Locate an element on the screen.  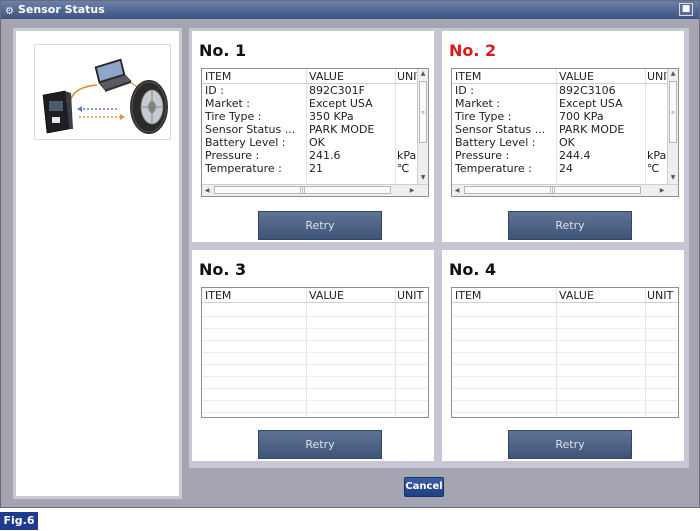
slot-title: No. 3 is located at coordinates (223, 269).